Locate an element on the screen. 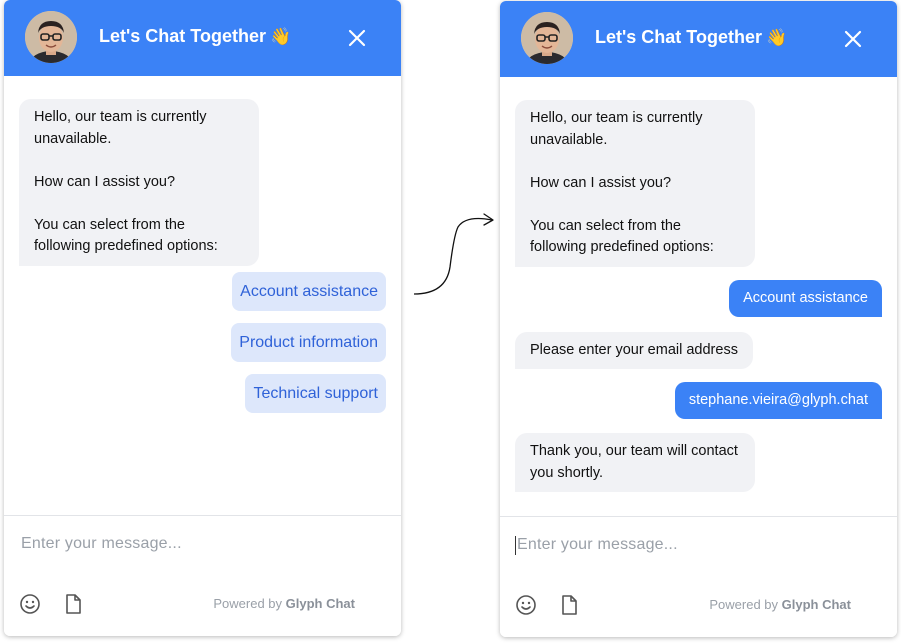 This screenshot has width=901, height=644. option-technical-support: Technical support is located at coordinates (315, 393).